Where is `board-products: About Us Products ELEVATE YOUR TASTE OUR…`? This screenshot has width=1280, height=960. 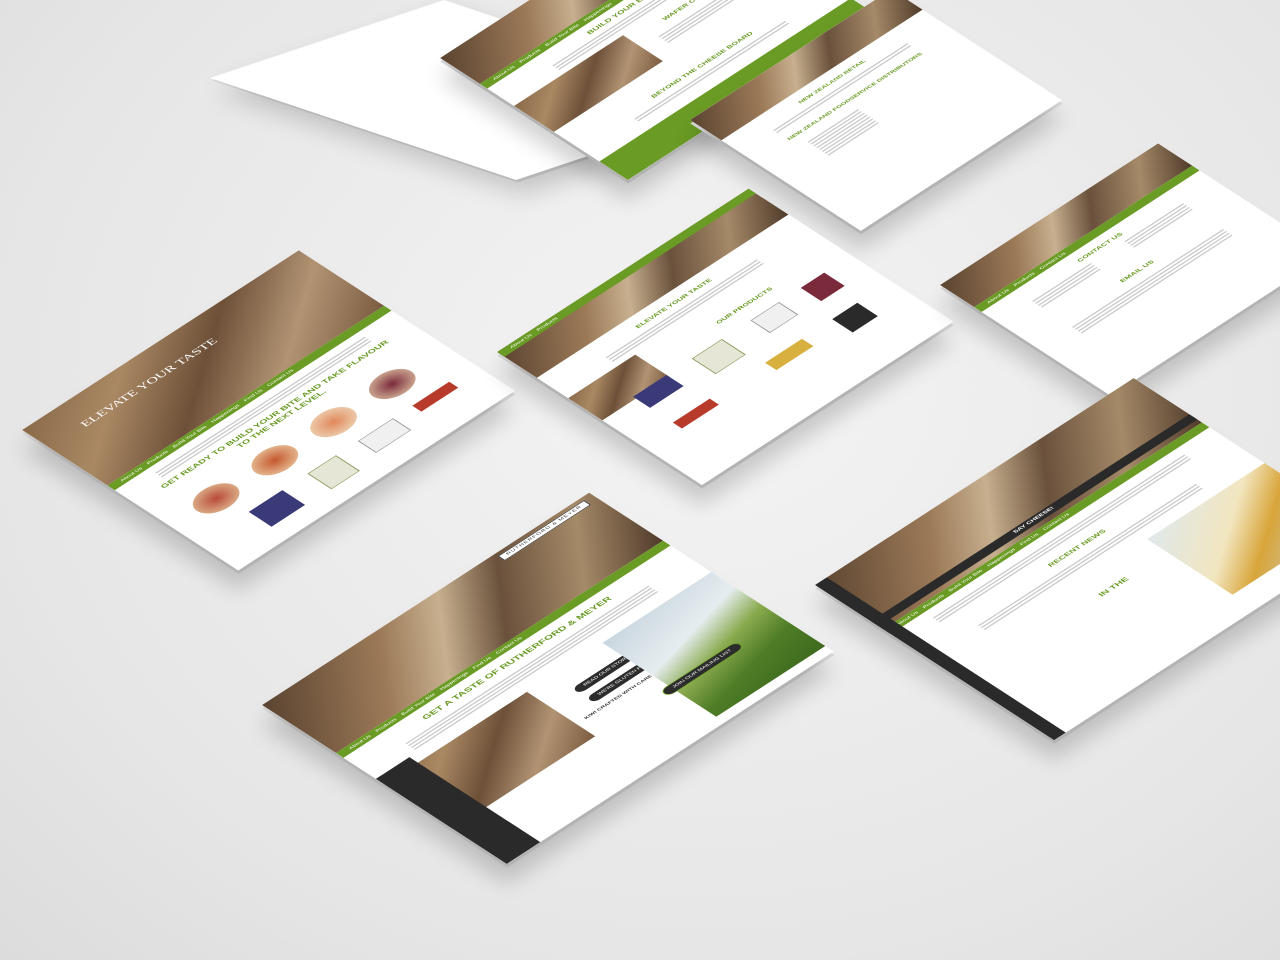
board-products: About Us Products ELEVATE YOUR TASTE OUR… is located at coordinates (725, 337).